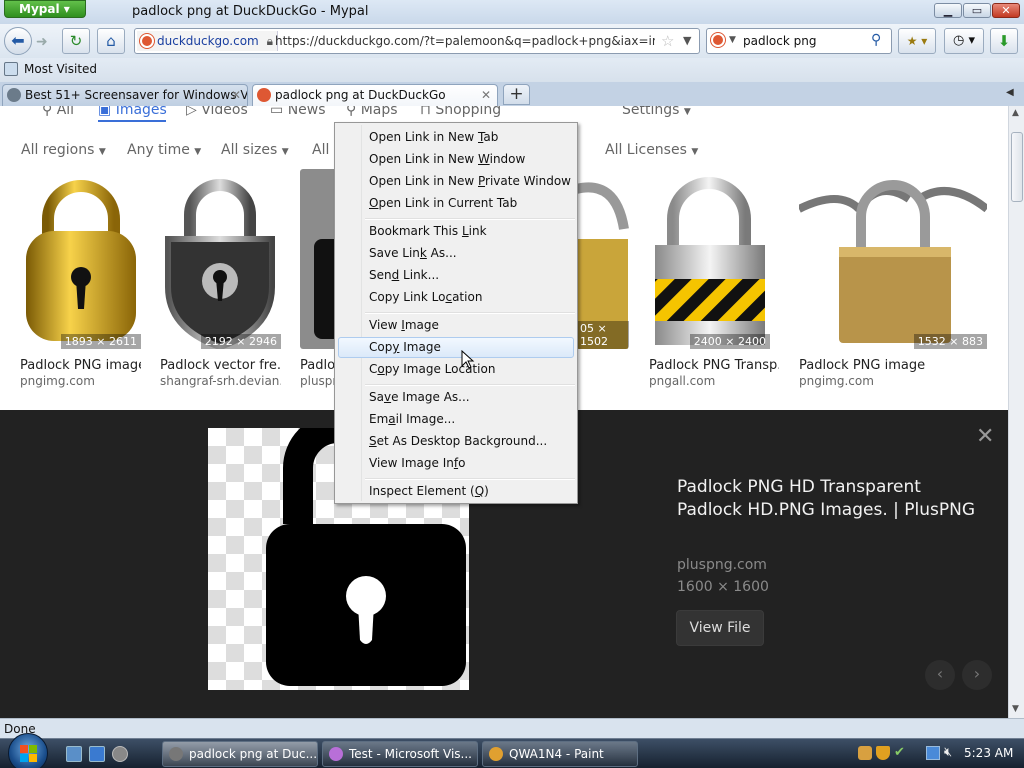 This screenshot has width=1024, height=768. I want to click on nav-shopping-label: Shopping, so click(468, 112).